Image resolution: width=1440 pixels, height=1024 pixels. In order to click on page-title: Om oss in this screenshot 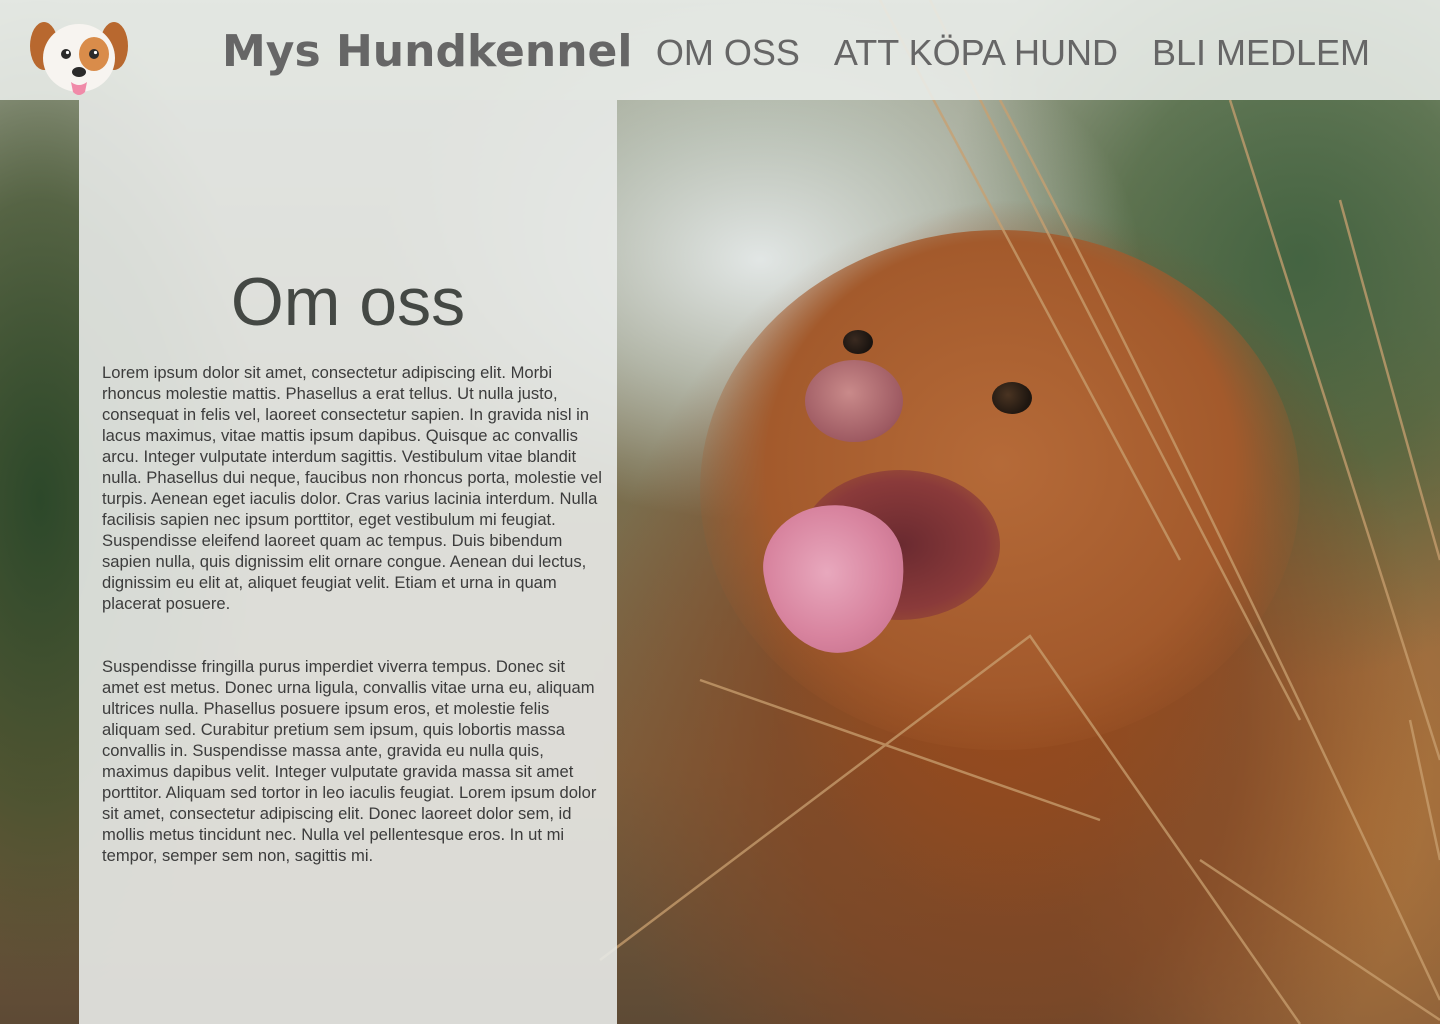, I will do `click(348, 302)`.